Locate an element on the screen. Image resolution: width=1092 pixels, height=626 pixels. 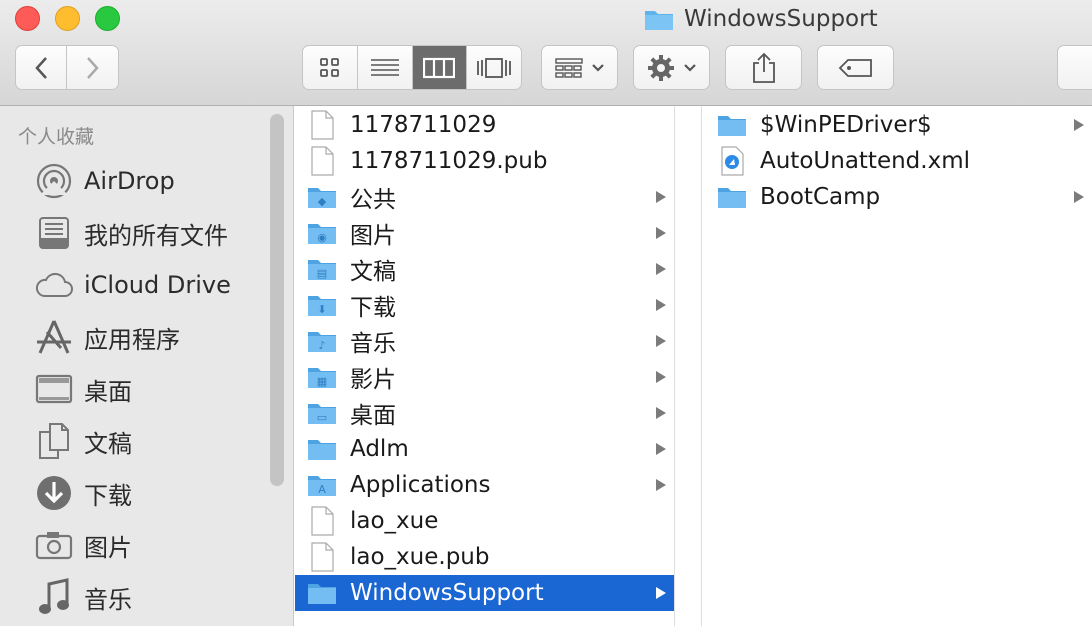
sidebar-item-music: 音乐 is located at coordinates (135, 597).